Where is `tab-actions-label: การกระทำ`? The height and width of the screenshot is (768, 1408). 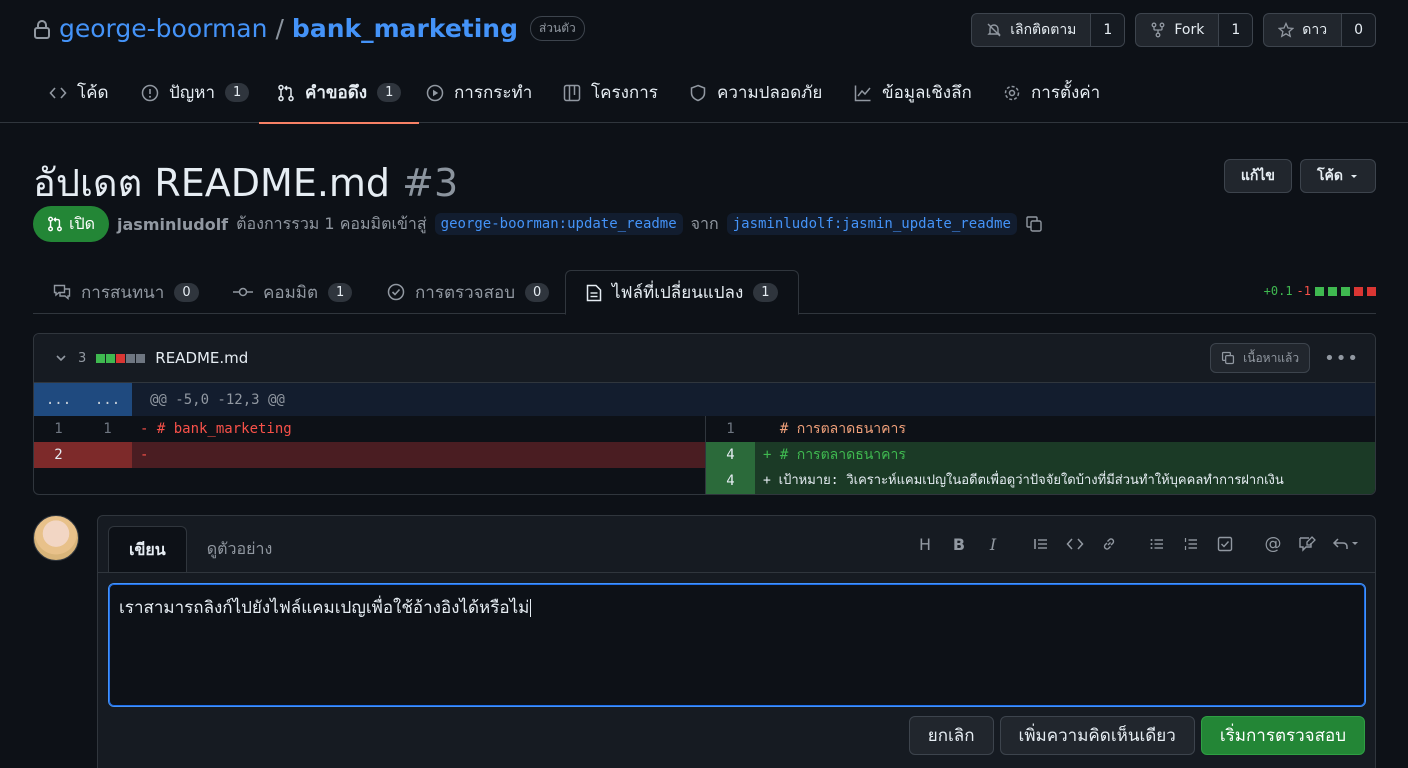
tab-actions-label: การกระทำ is located at coordinates (493, 93).